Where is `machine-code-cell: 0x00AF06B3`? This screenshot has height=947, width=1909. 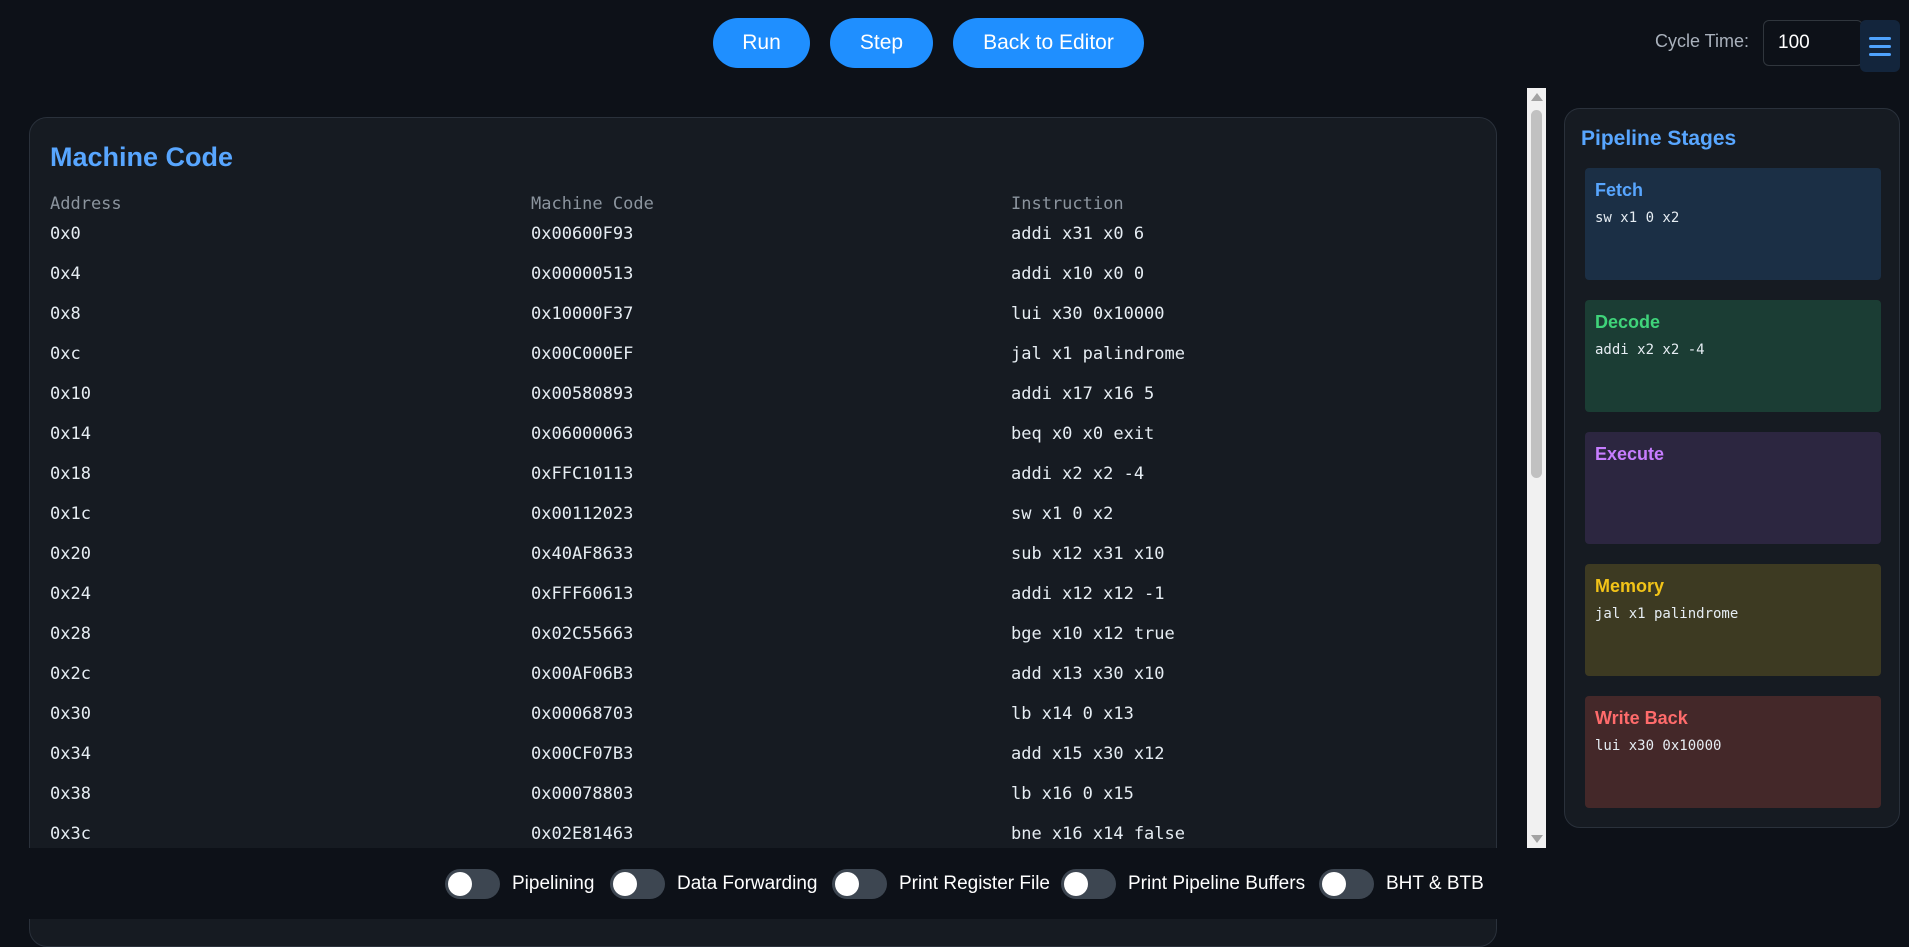 machine-code-cell: 0x00AF06B3 is located at coordinates (582, 674).